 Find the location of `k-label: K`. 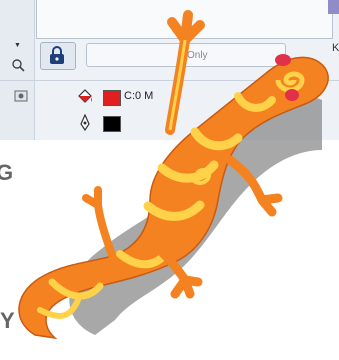

k-label: K is located at coordinates (335, 48).